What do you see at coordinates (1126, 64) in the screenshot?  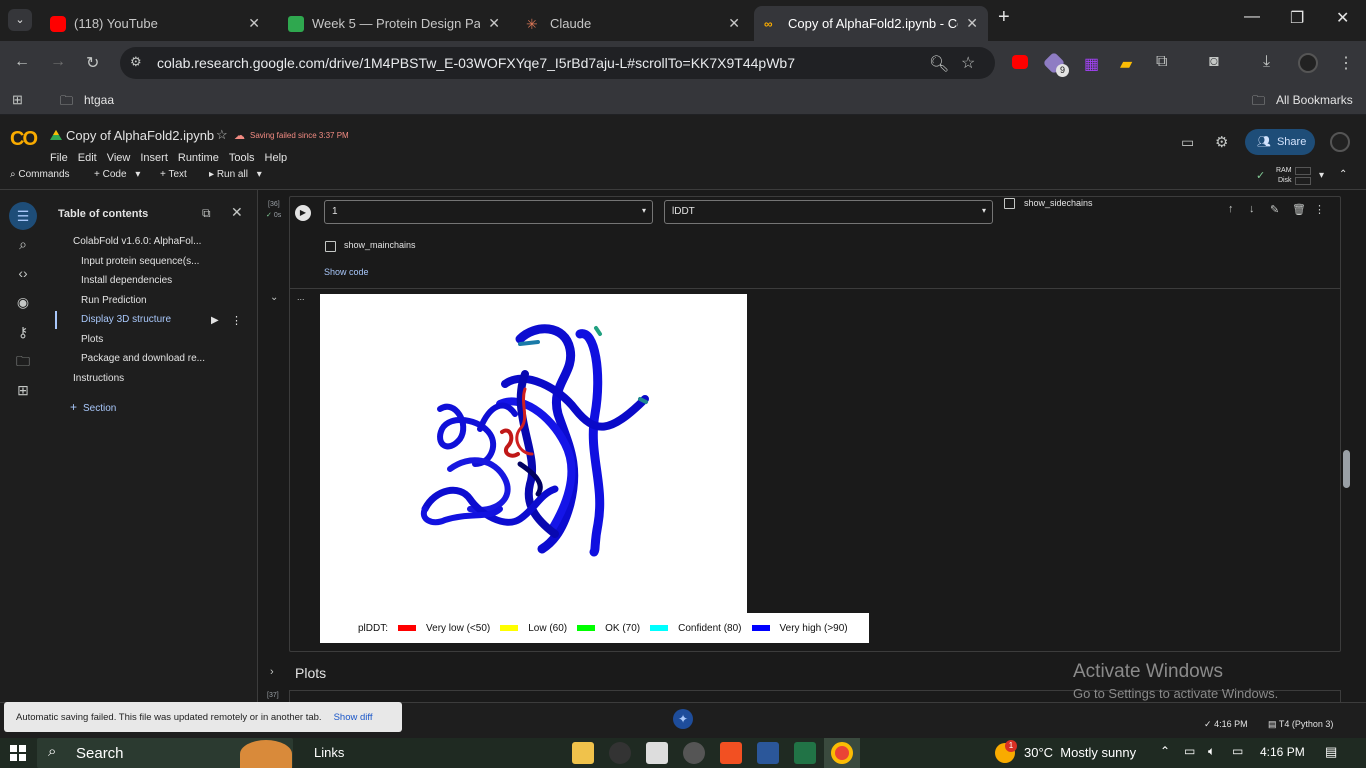 I see `folder-extension-icon: ▰` at bounding box center [1126, 64].